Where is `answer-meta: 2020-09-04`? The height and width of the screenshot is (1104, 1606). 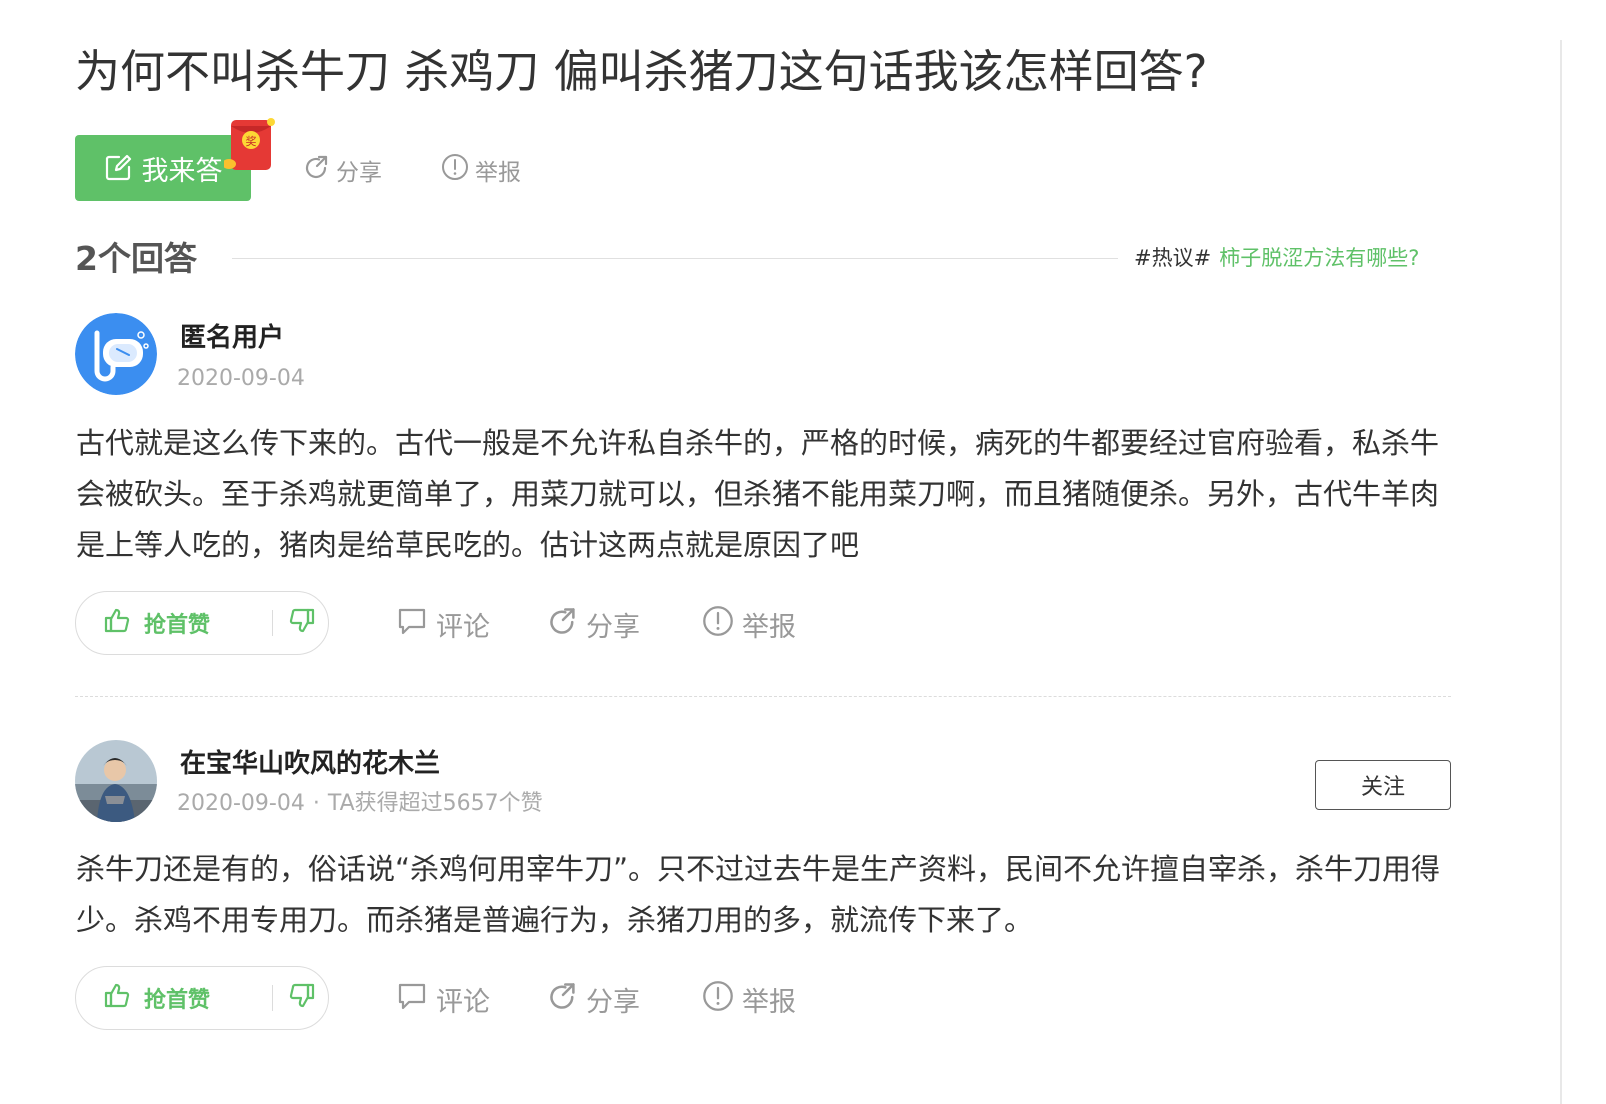 answer-meta: 2020-09-04 is located at coordinates (241, 379).